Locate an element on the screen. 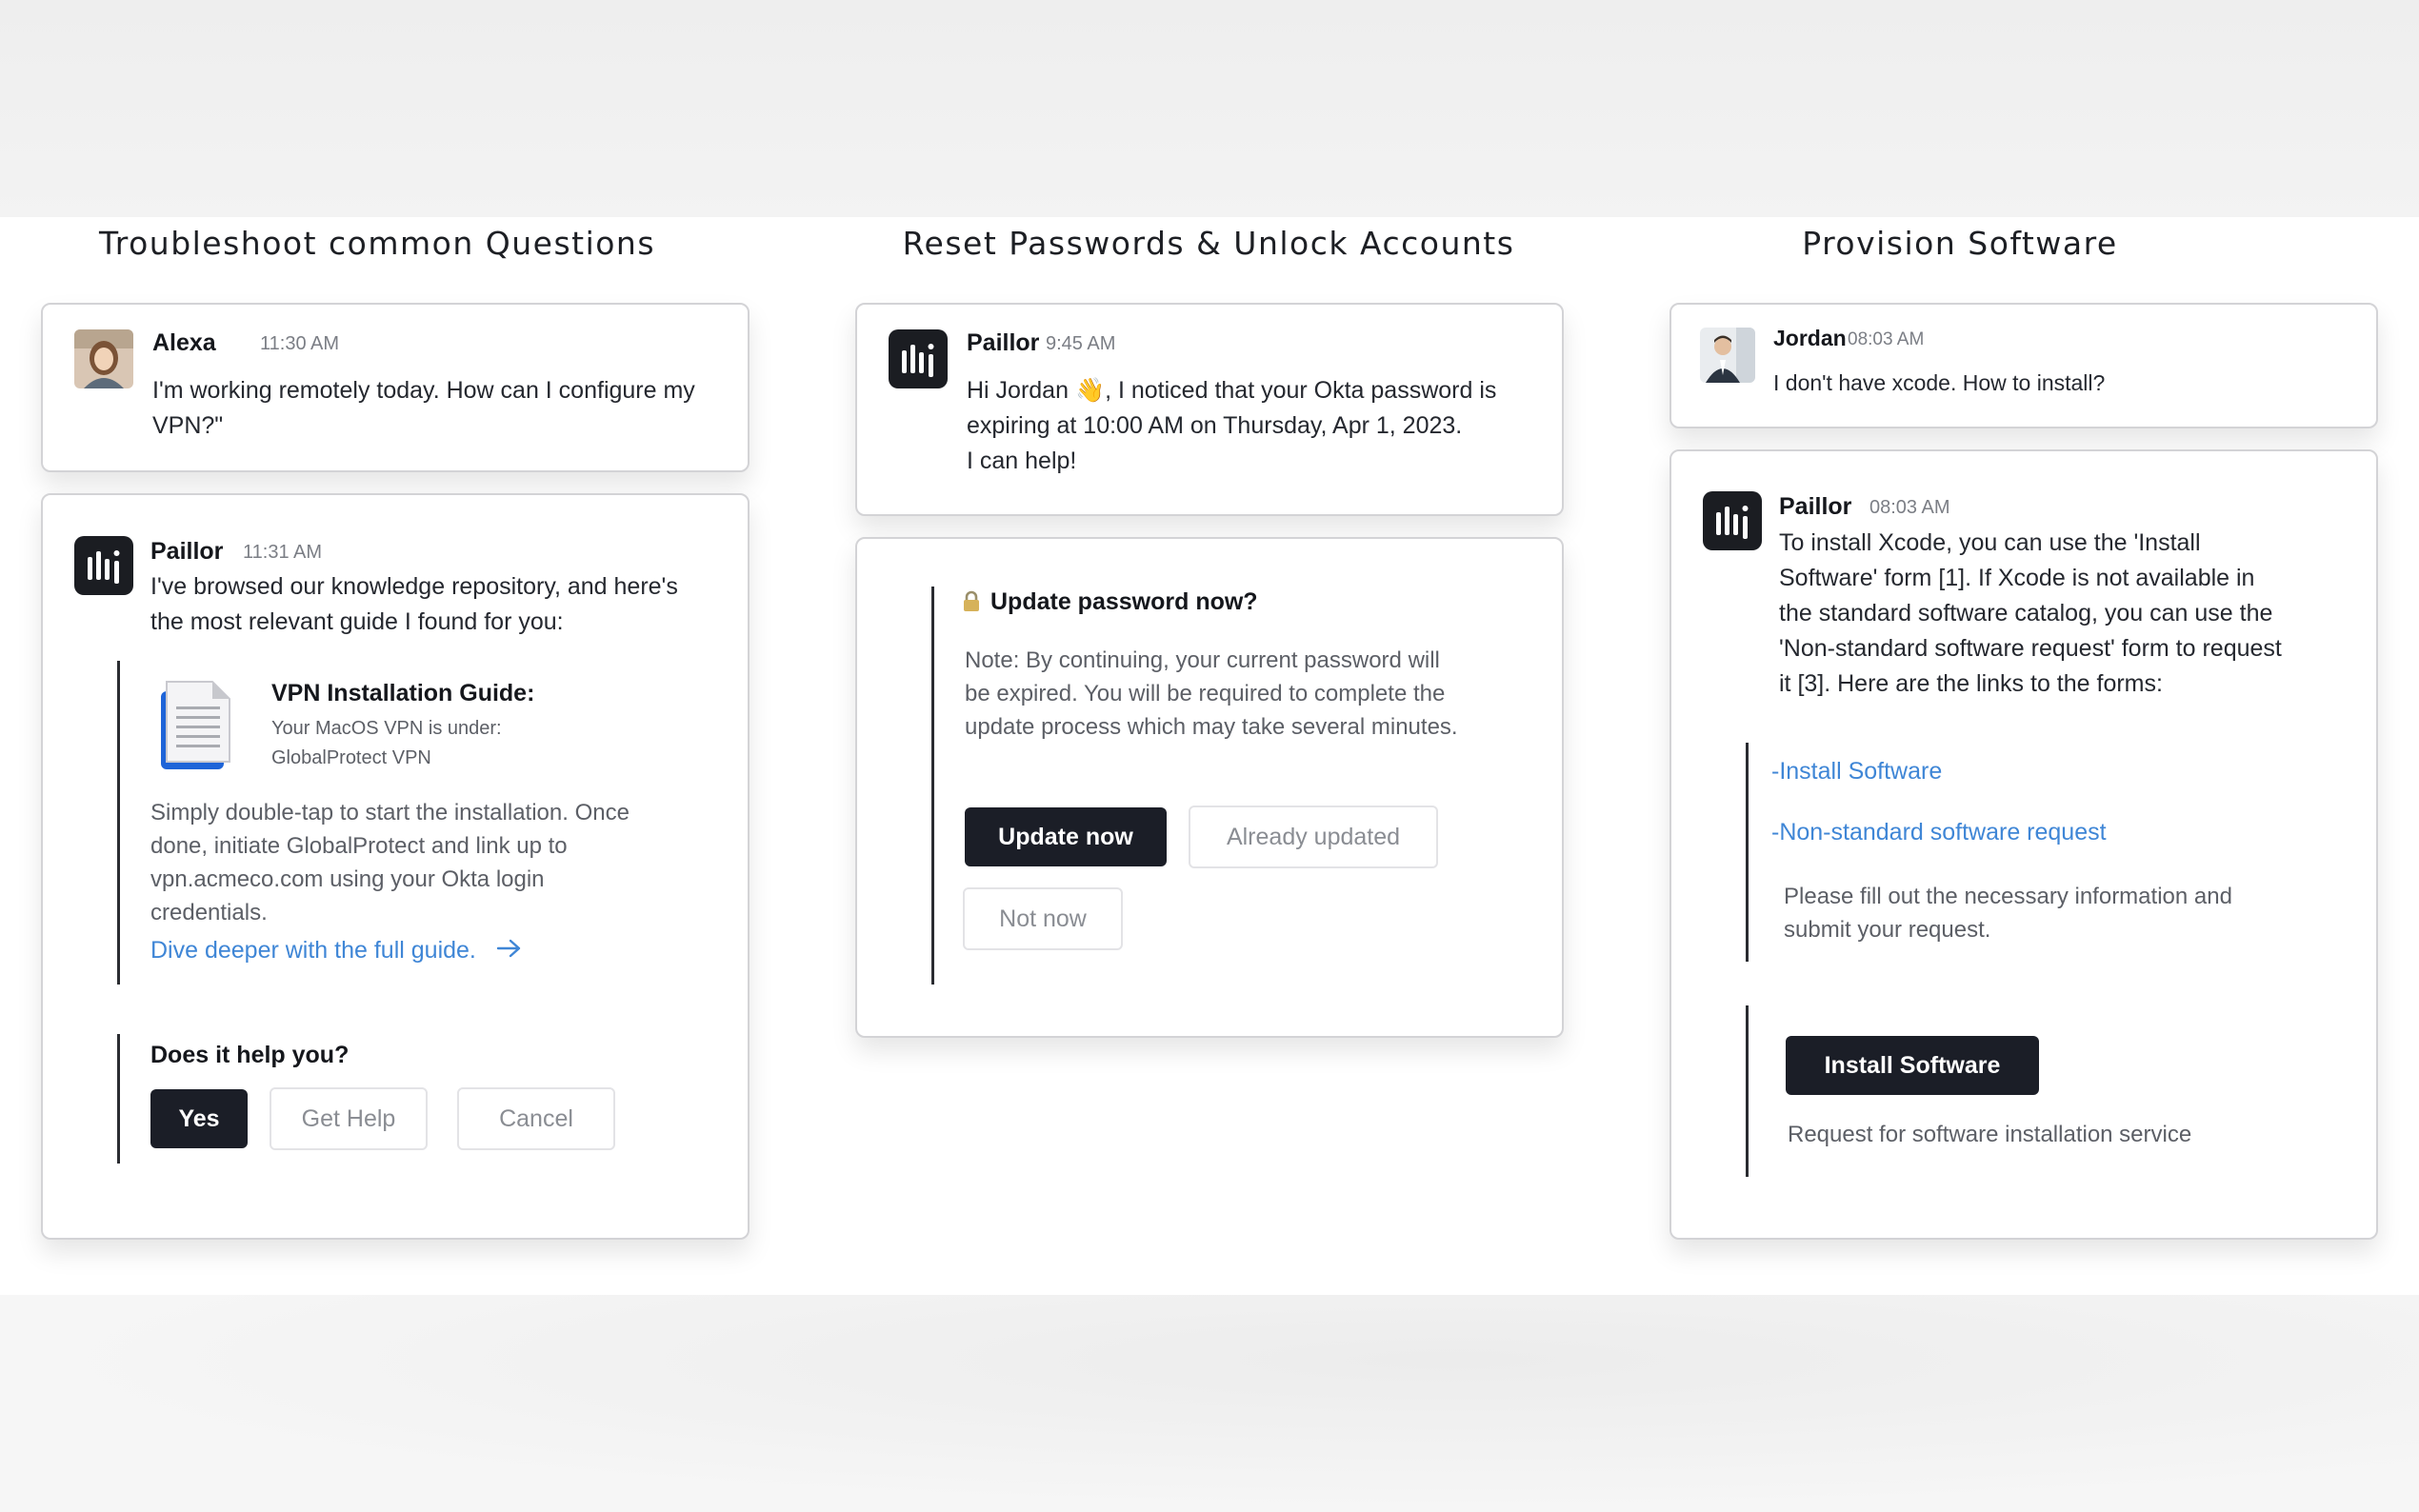 The image size is (2419, 1512). full-guide-link-label: Dive deeper with the full guide. is located at coordinates (313, 950).